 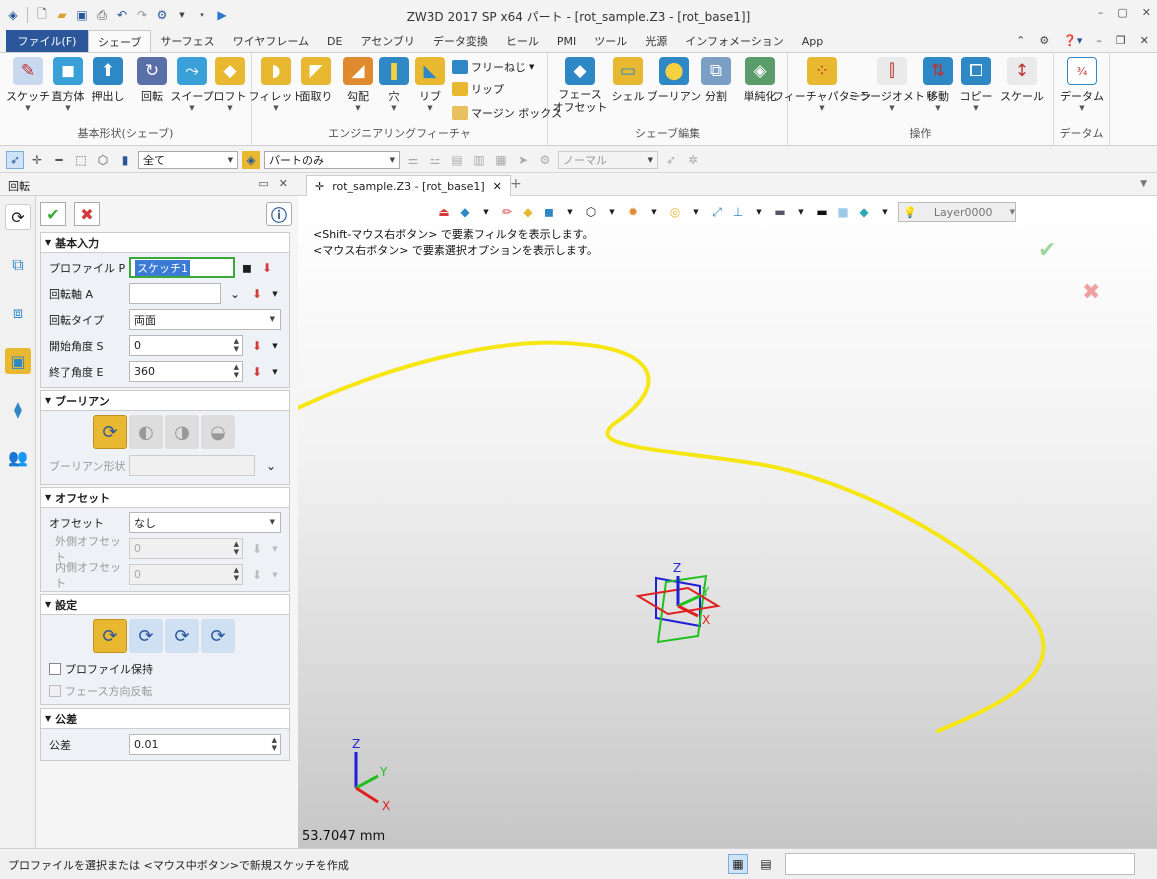 I want to click on close-tab-icon: ✕, so click(x=497, y=186).